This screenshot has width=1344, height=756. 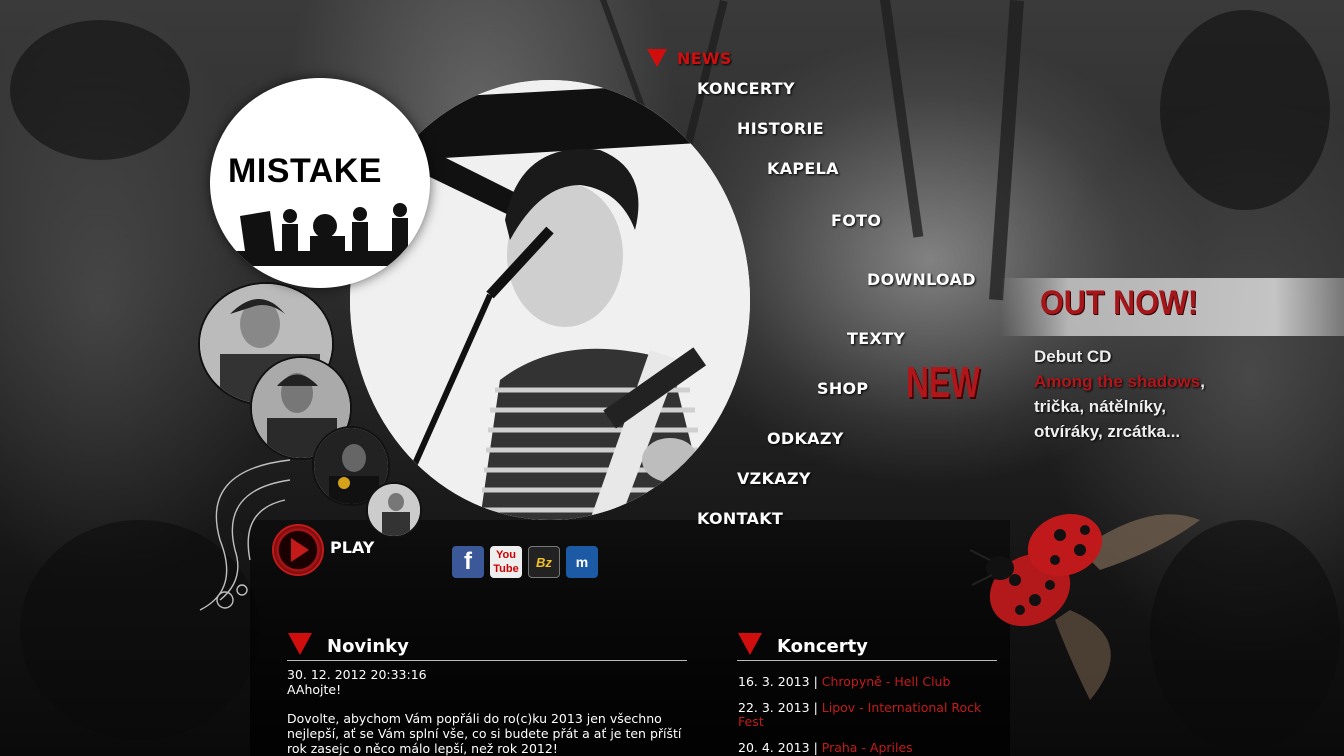 What do you see at coordinates (368, 646) in the screenshot?
I see `news-panel-title: Novinky` at bounding box center [368, 646].